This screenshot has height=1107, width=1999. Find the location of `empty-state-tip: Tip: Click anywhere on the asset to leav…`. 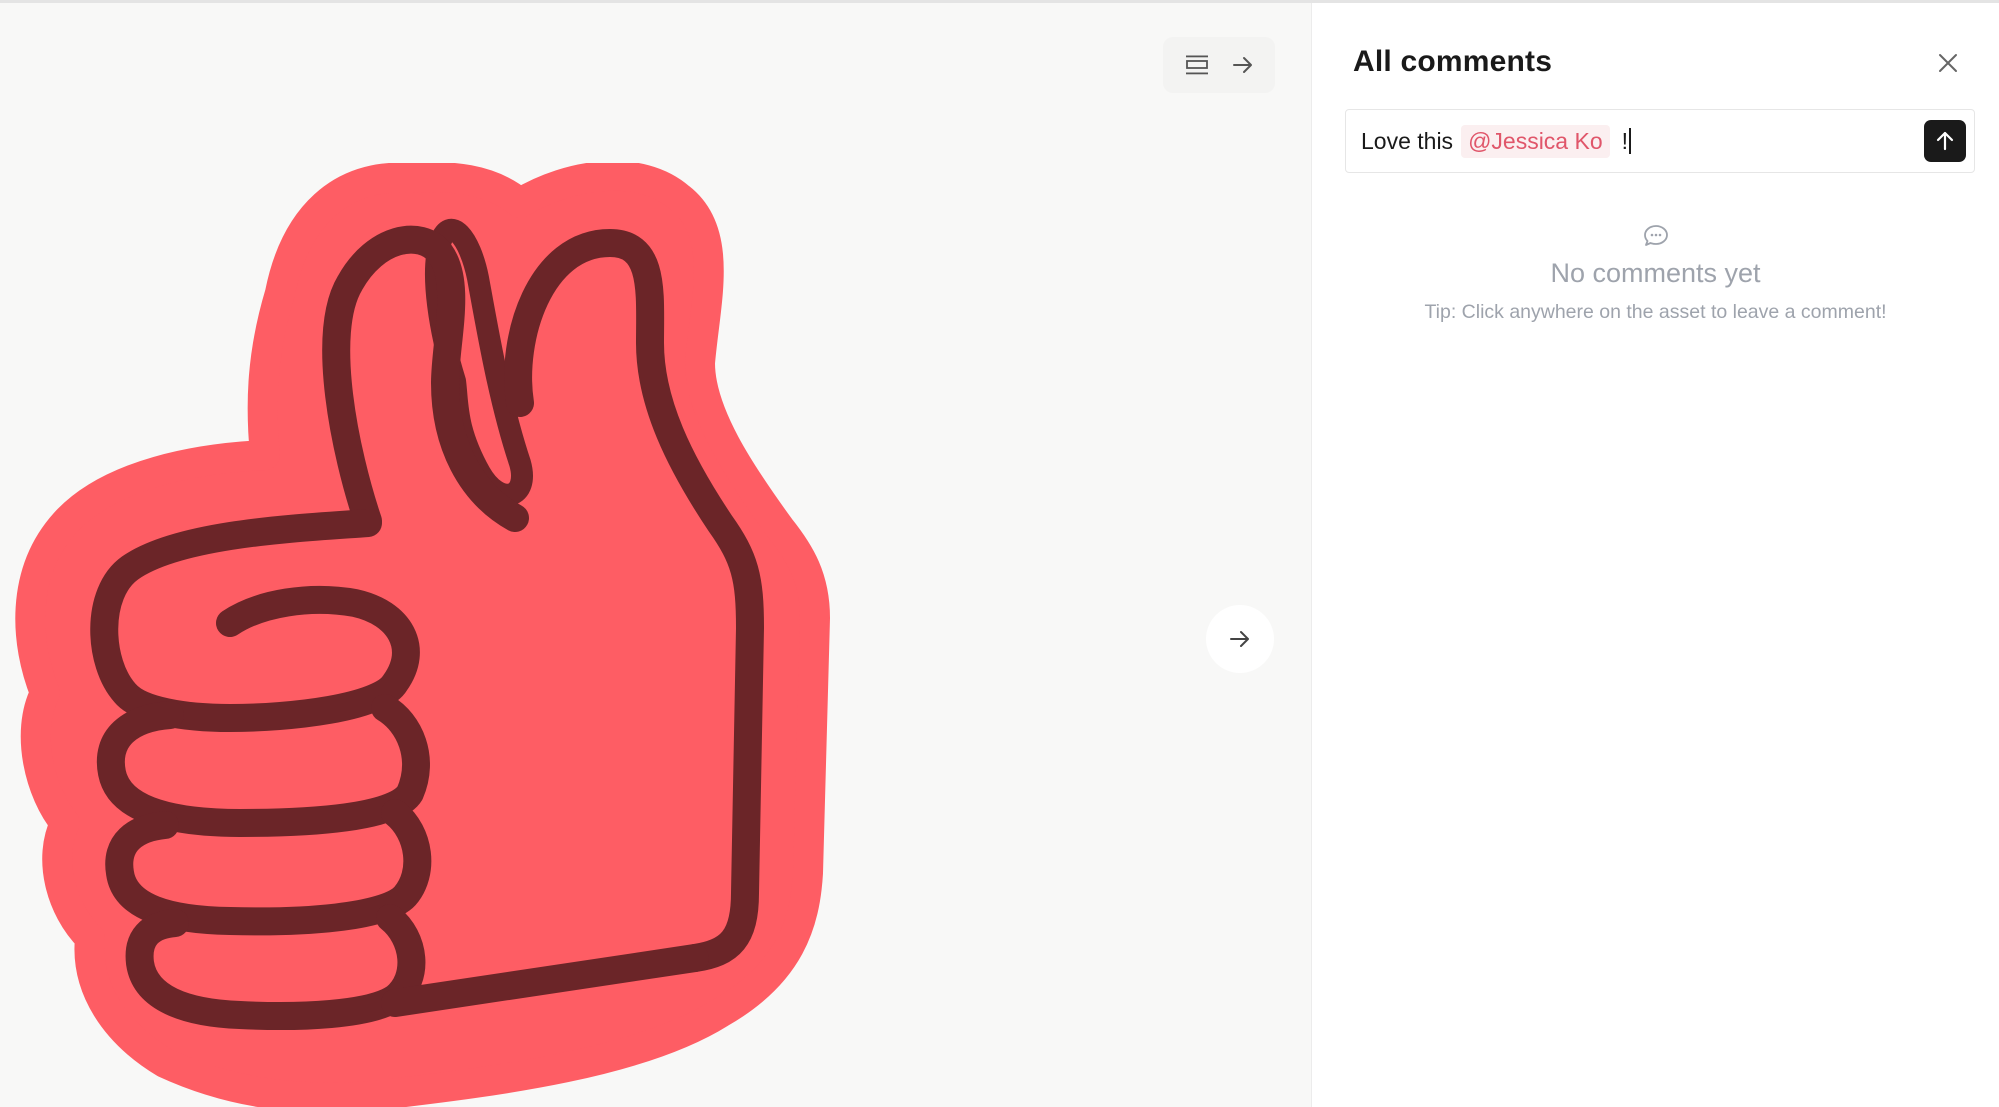

empty-state-tip: Tip: Click anywhere on the asset to leav… is located at coordinates (1655, 312).